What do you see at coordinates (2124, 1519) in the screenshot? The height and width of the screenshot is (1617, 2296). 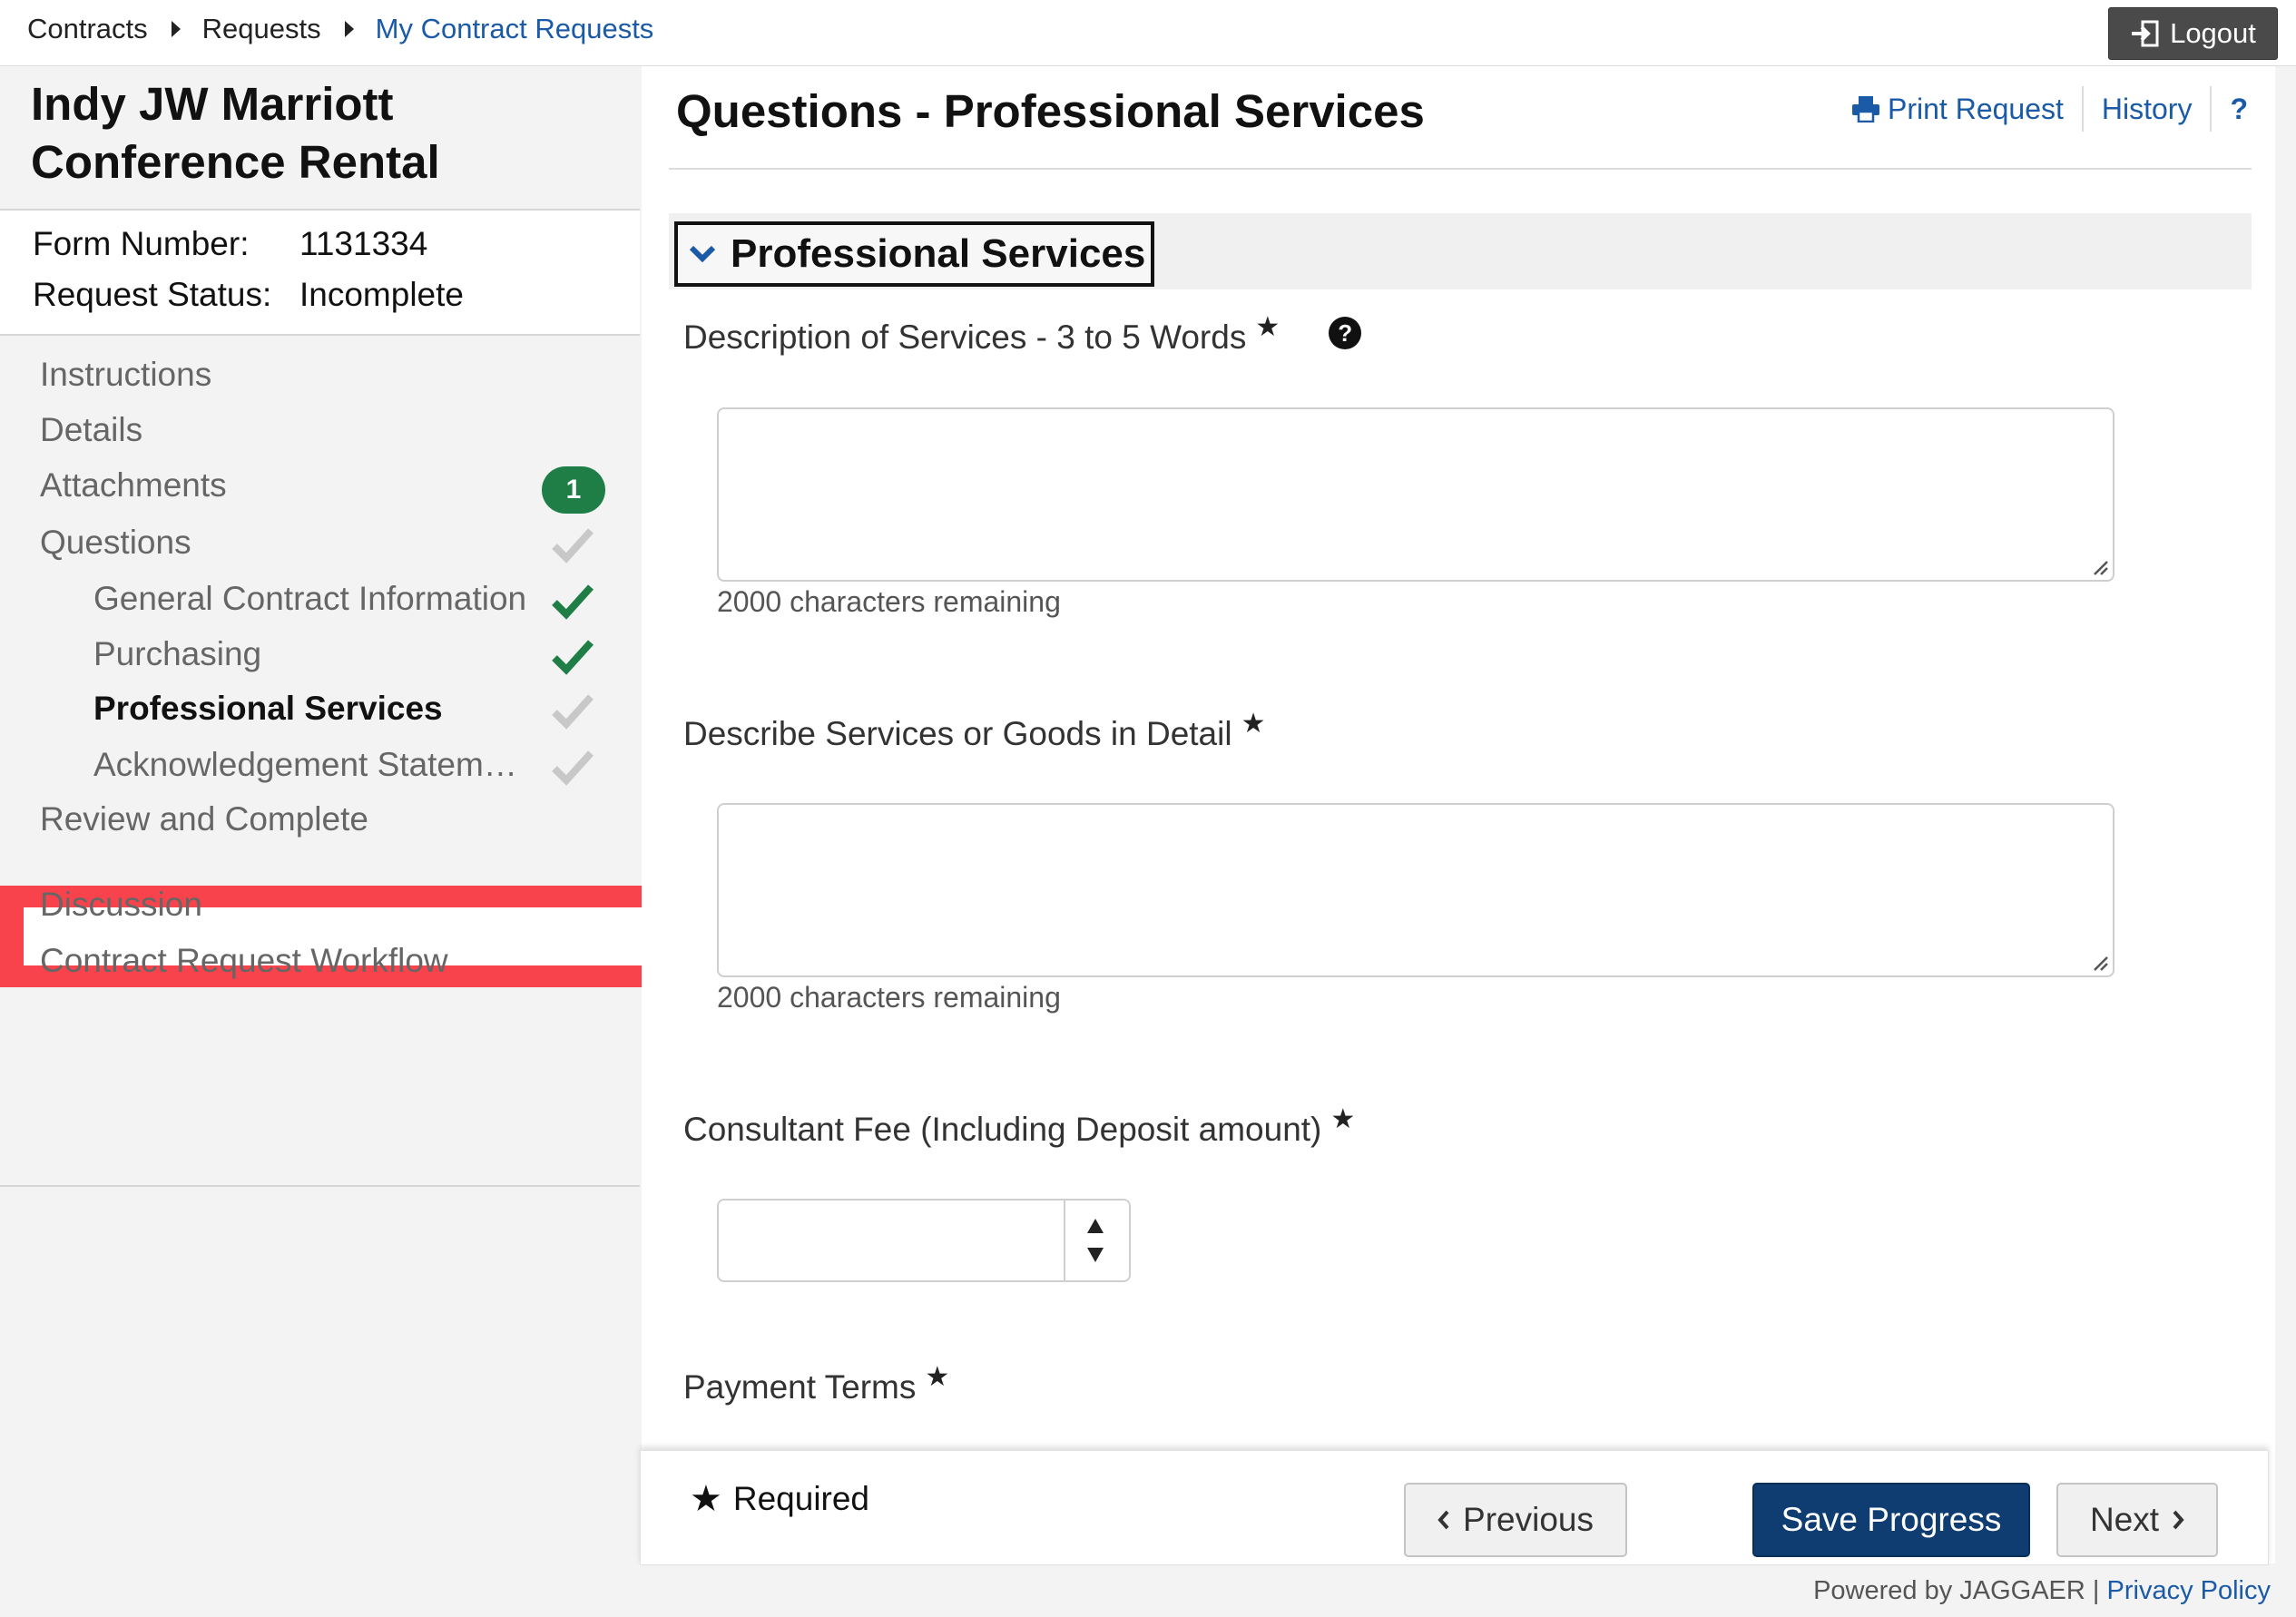 I see `next-label: Next` at bounding box center [2124, 1519].